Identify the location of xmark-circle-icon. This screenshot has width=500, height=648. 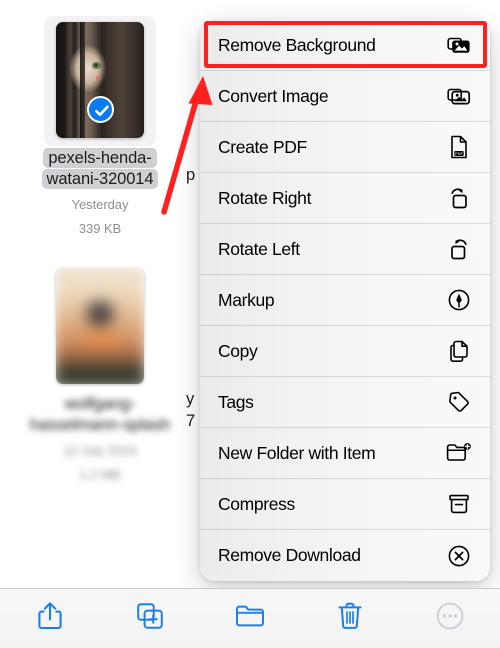
(459, 556).